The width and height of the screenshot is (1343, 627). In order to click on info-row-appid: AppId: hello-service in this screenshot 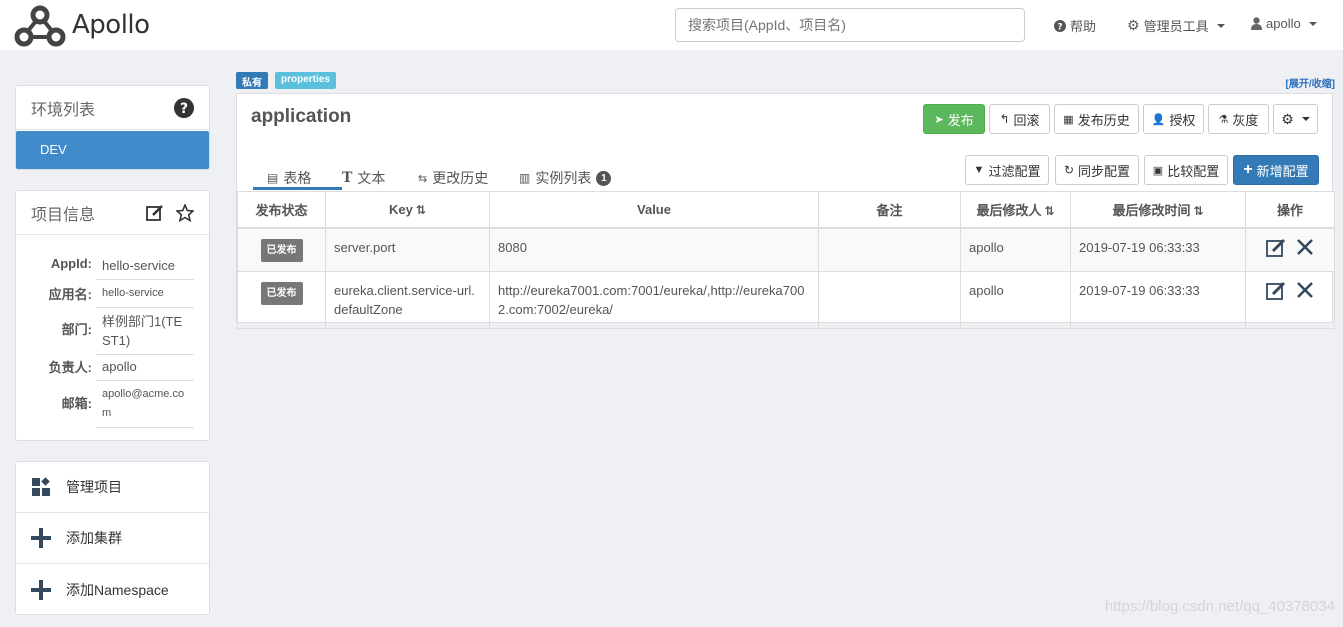, I will do `click(112, 268)`.